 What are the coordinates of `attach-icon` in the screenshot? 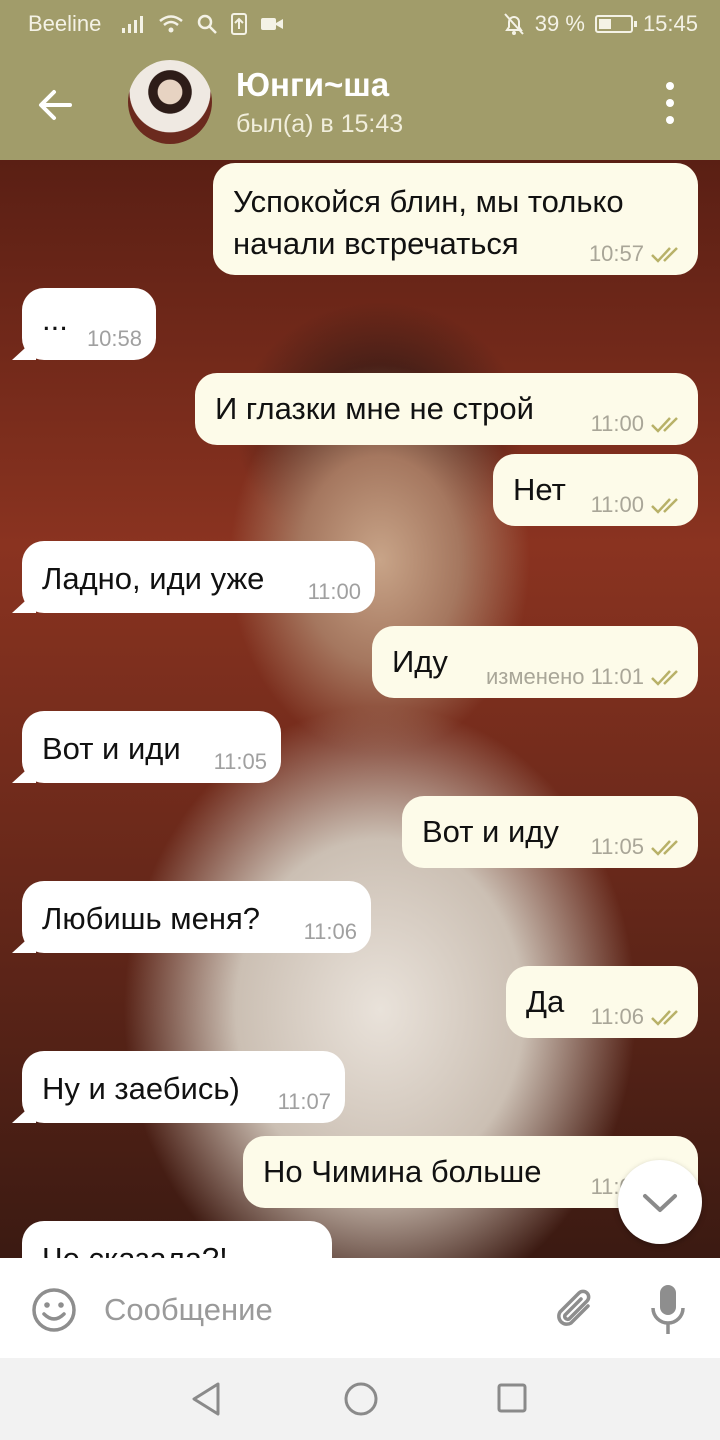 It's located at (574, 1307).